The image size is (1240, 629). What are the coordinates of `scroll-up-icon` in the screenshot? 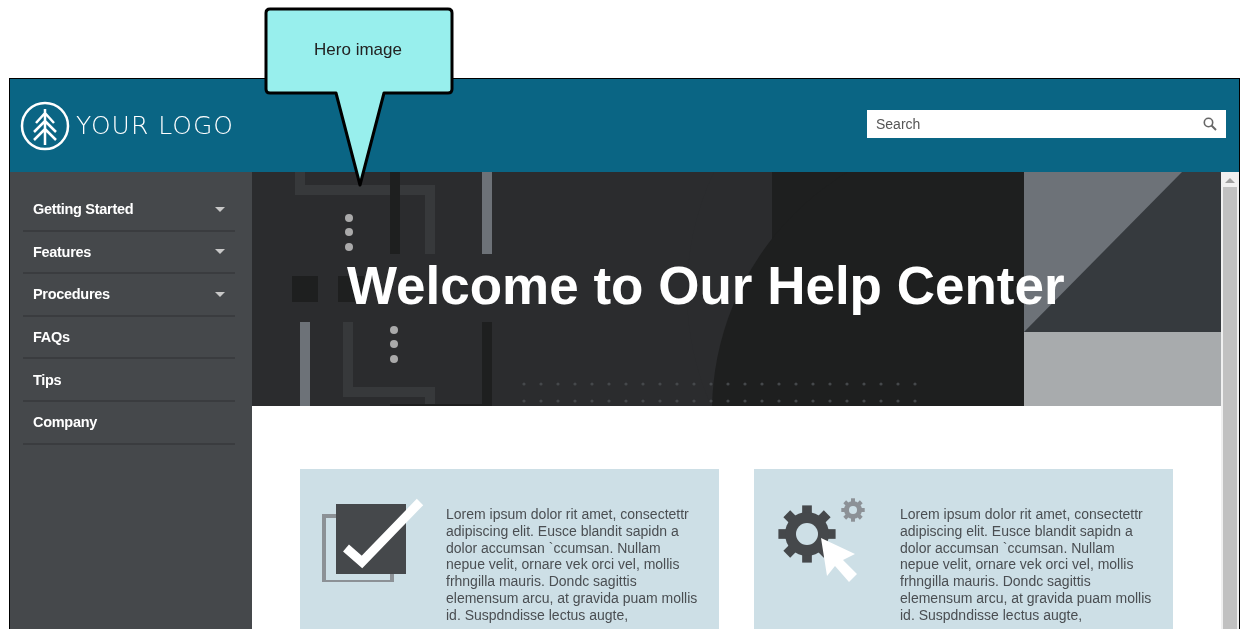 It's located at (1230, 181).